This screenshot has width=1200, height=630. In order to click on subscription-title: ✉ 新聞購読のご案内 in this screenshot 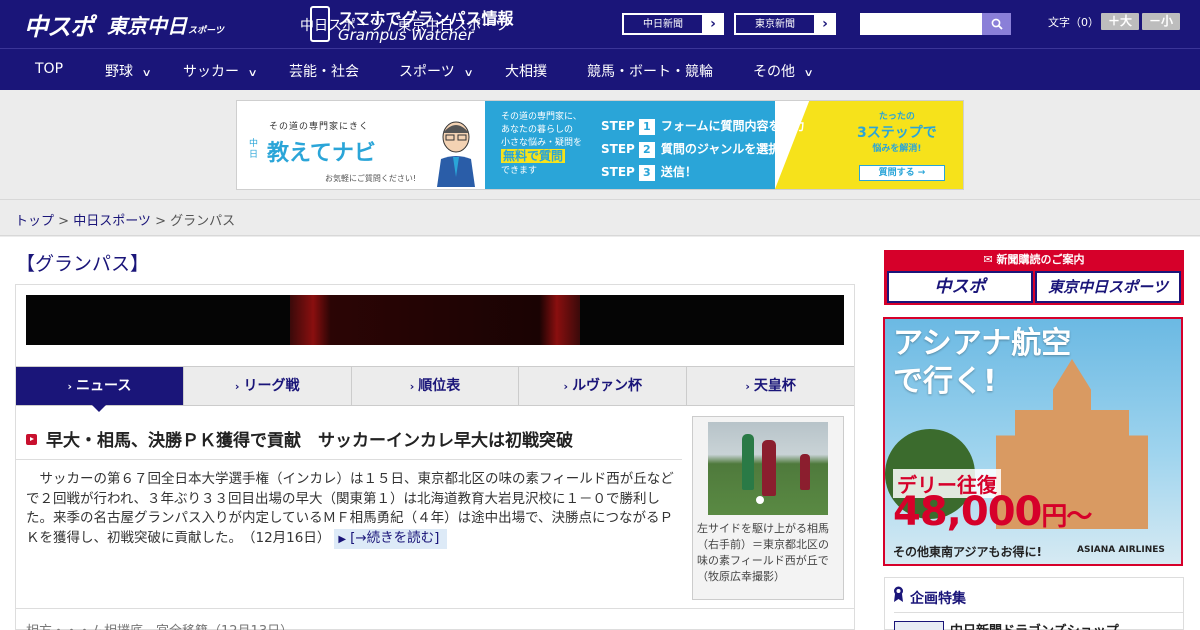, I will do `click(1034, 259)`.